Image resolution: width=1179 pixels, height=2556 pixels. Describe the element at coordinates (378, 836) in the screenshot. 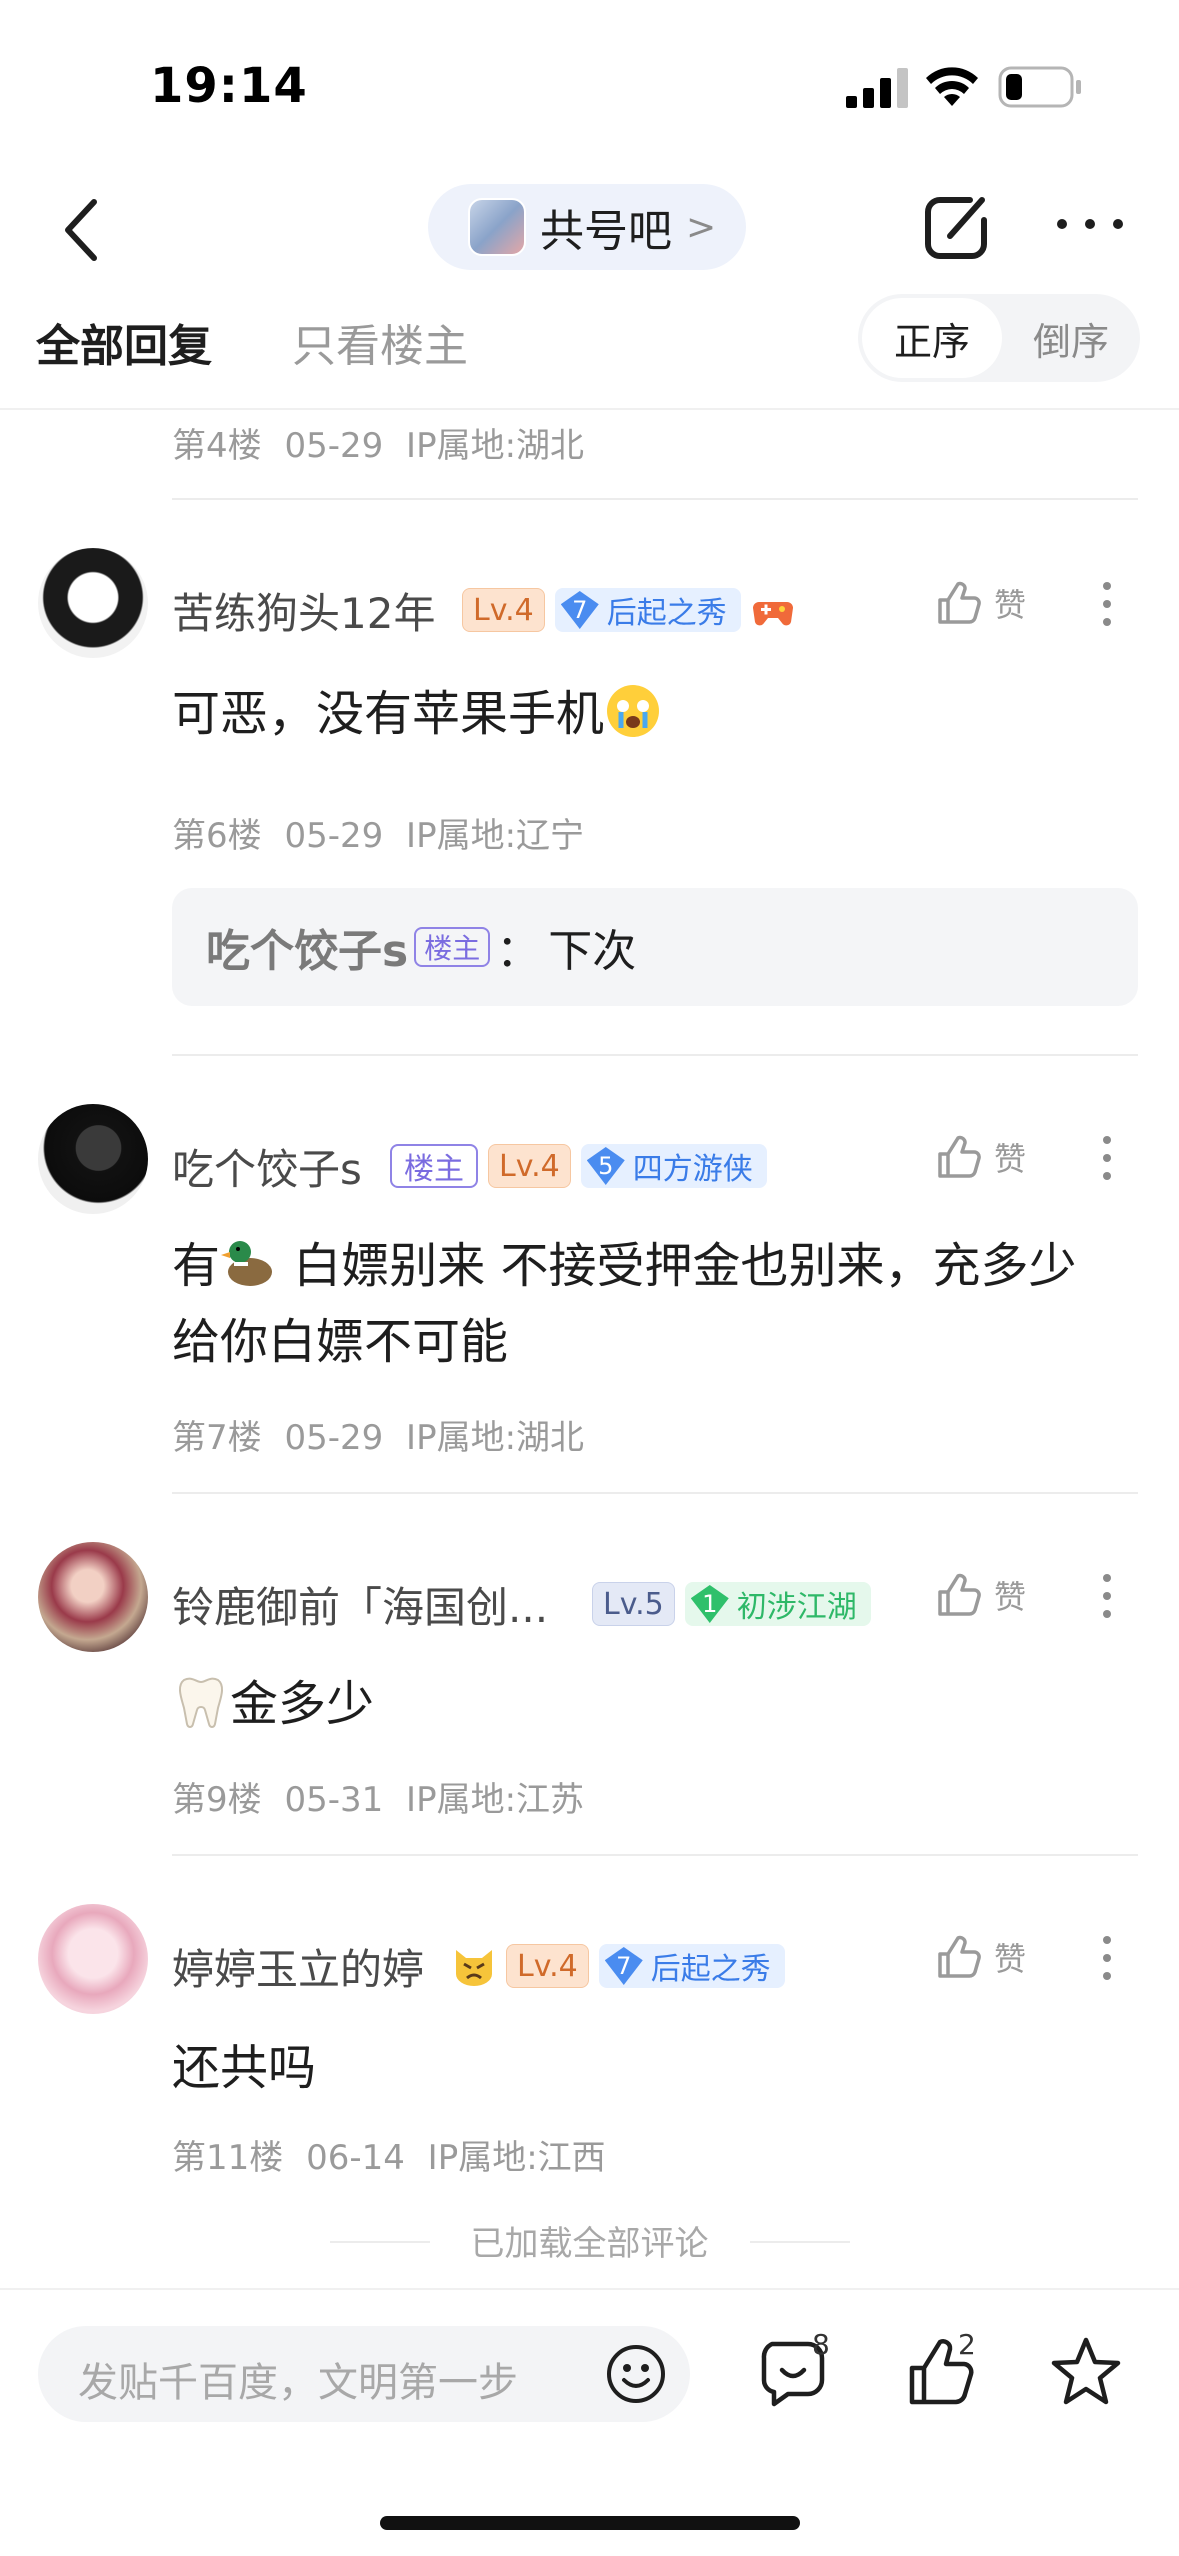

I see `post-meta: 第6楼 05-29 IP属地:辽宁` at that location.